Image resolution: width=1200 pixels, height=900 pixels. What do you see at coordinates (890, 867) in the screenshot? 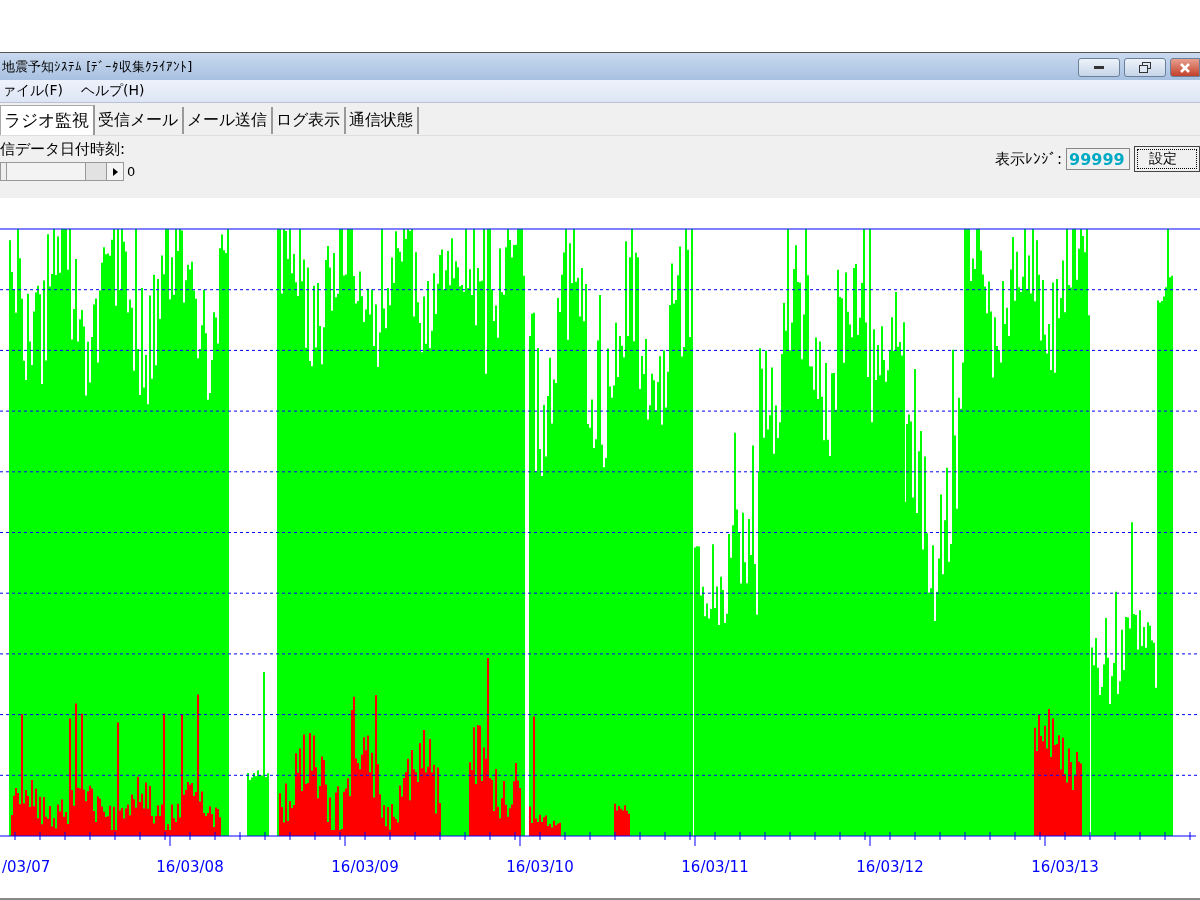
I see `axis-label: 16/03/12` at bounding box center [890, 867].